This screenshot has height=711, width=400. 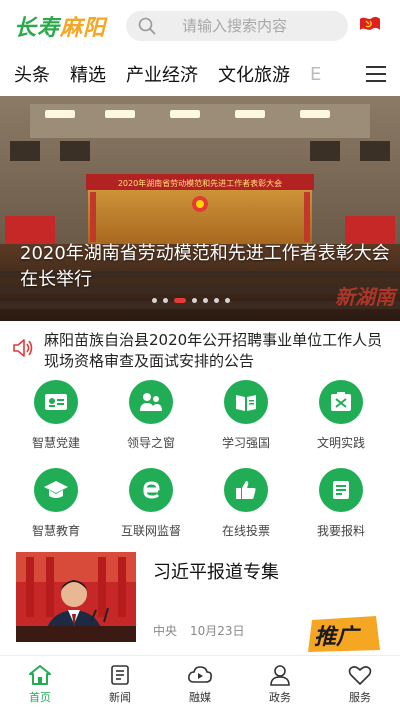 I want to click on bottom-nav-government: 政务, so click(x=280, y=683).